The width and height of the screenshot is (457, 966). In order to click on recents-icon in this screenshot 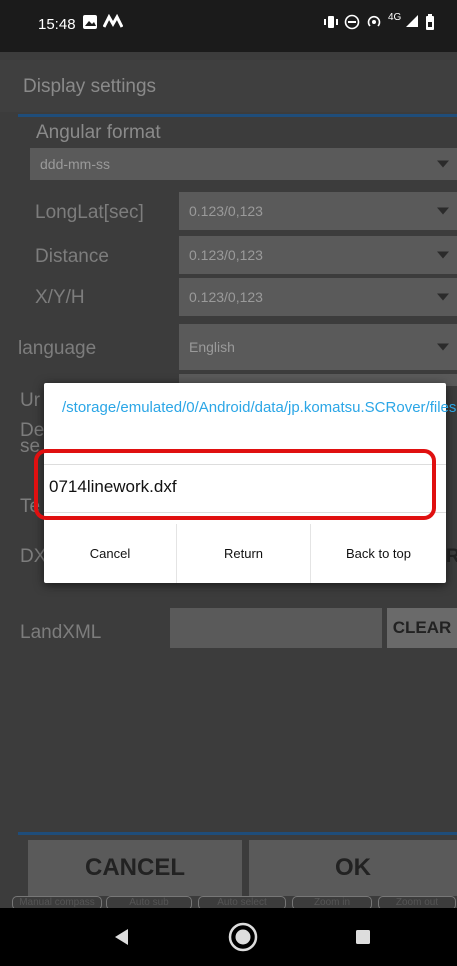, I will do `click(363, 939)`.